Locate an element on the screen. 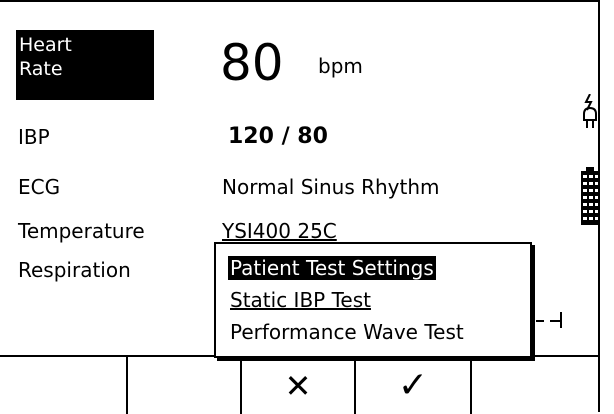  menu-item-static-ibp-test: Static IBP Test is located at coordinates (300, 300).